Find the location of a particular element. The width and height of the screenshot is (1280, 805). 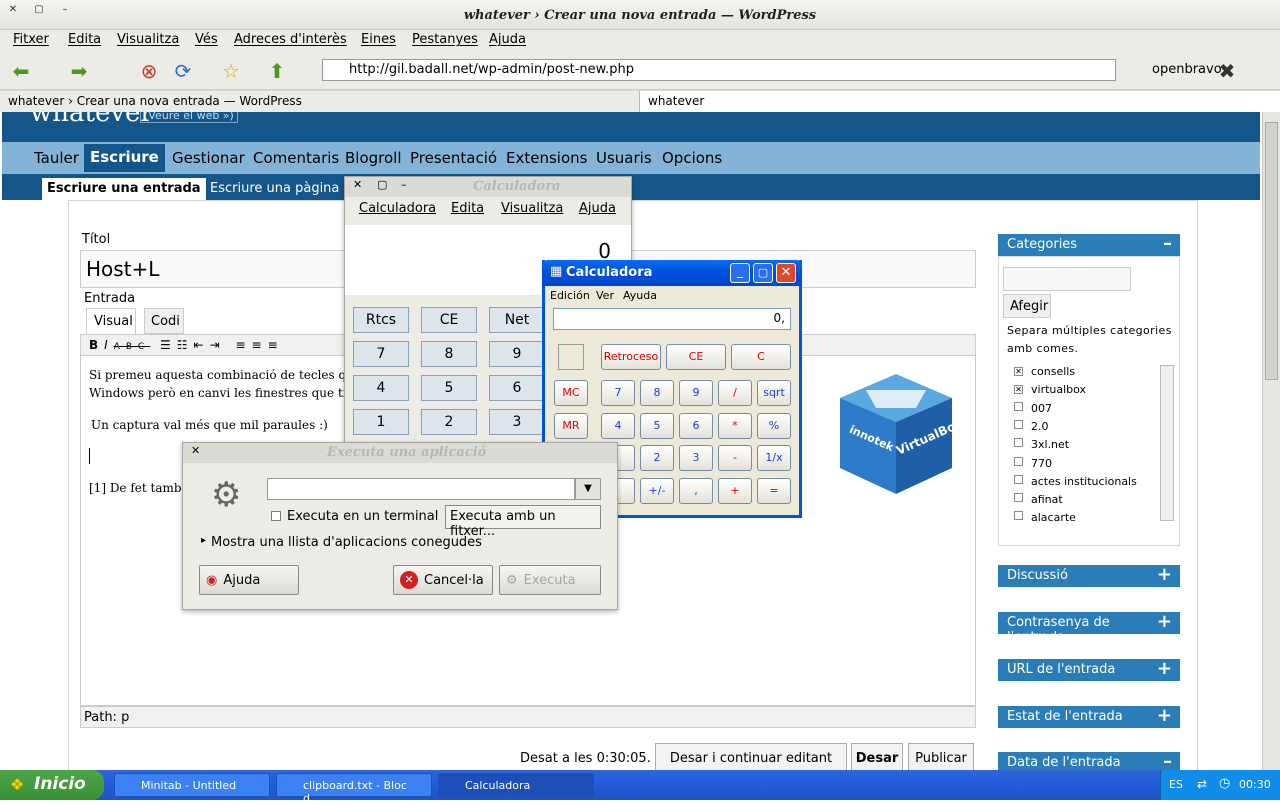

category-item: ✕ virtualbox is located at coordinates (1050, 392).